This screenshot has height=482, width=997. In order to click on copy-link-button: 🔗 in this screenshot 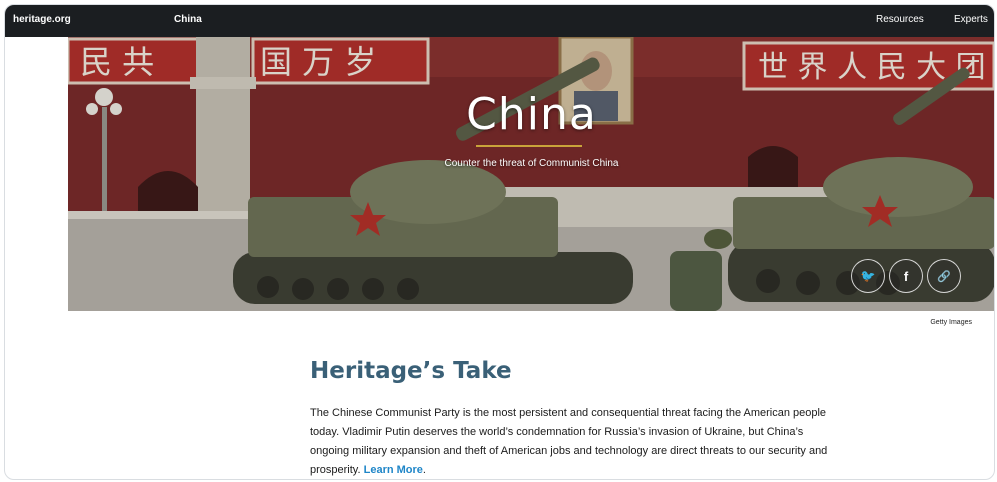, I will do `click(944, 276)`.